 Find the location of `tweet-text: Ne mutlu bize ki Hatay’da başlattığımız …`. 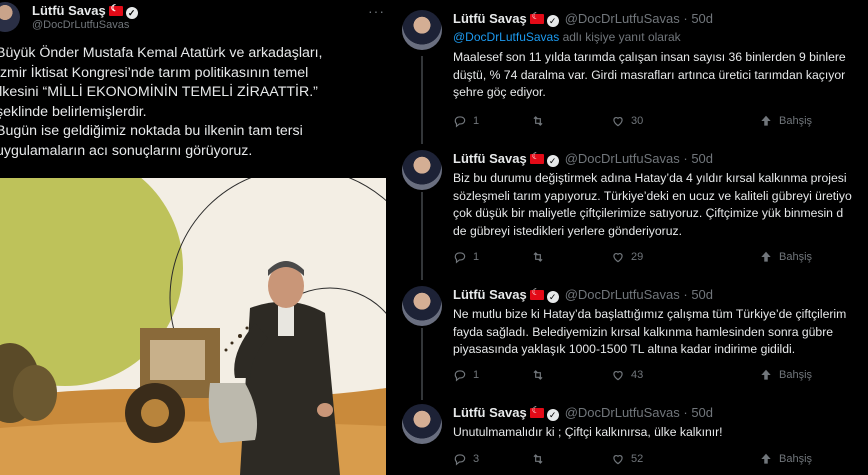

tweet-text: Ne mutlu bize ki Hatay’da başlattığımız … is located at coordinates (660, 332).